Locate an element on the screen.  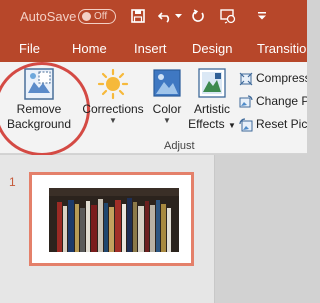
reset-picture-icon is located at coordinates (246, 125).